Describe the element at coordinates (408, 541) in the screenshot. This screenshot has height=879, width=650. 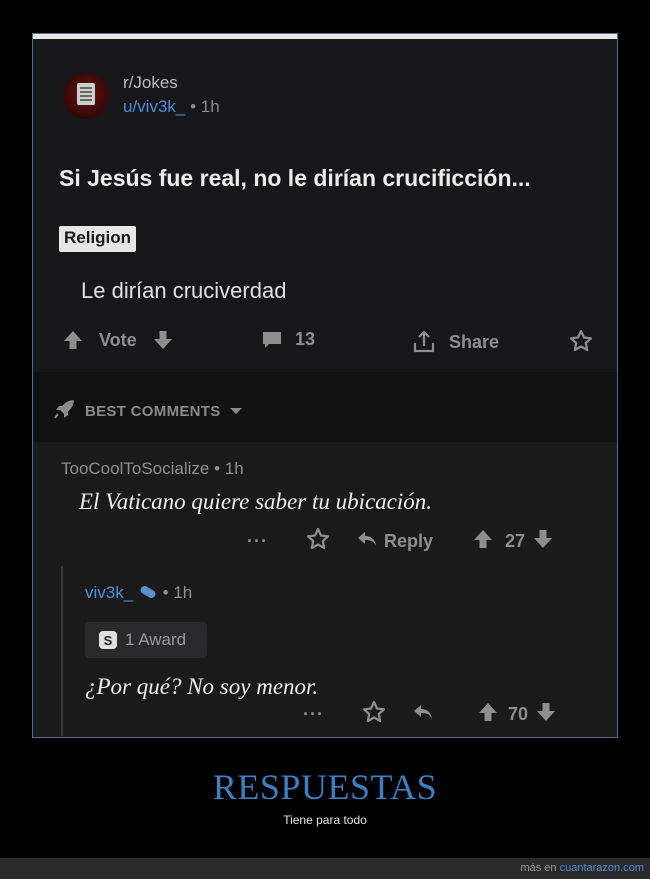
I see `reply-label: Reply` at that location.